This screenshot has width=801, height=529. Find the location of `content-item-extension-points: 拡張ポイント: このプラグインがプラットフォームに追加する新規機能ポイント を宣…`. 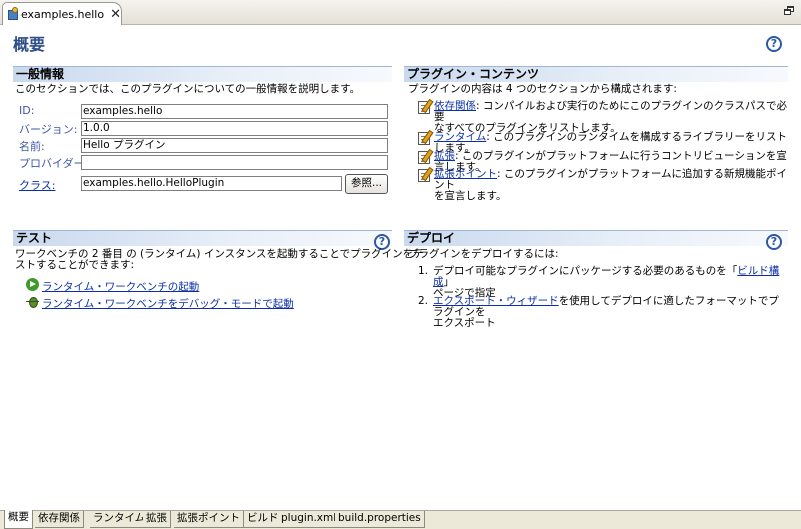

content-item-extension-points: 拡張ポイント: このプラグインがプラットフォームに追加する新規機能ポイント を宣… is located at coordinates (603, 185).